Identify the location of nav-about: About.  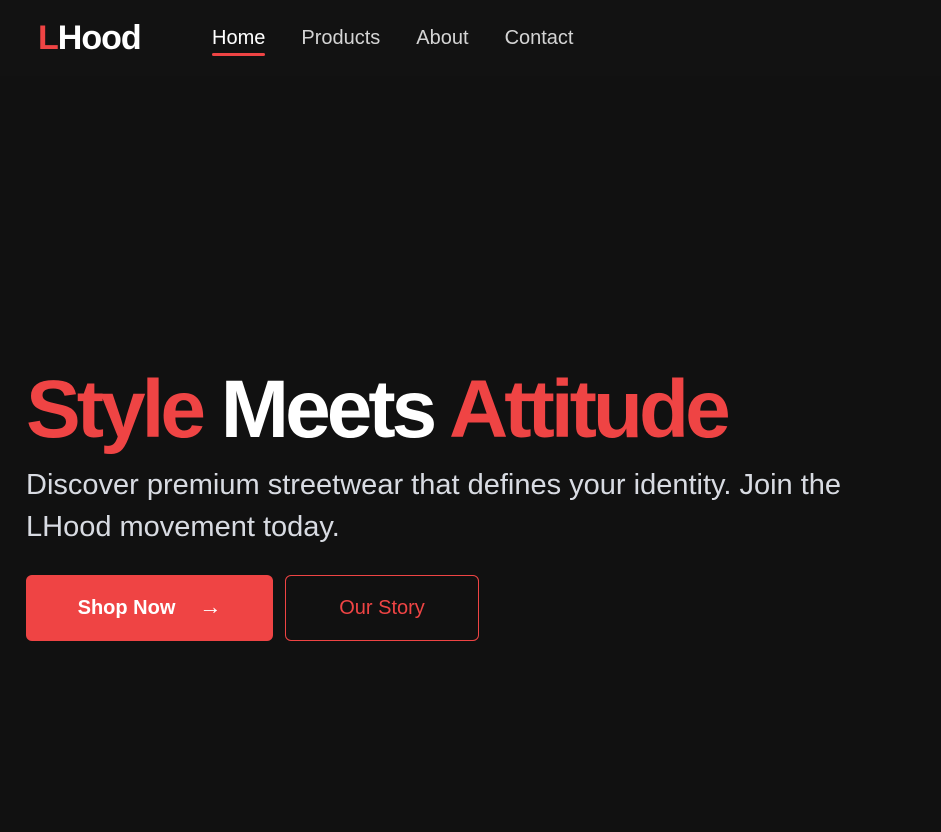
(442, 38).